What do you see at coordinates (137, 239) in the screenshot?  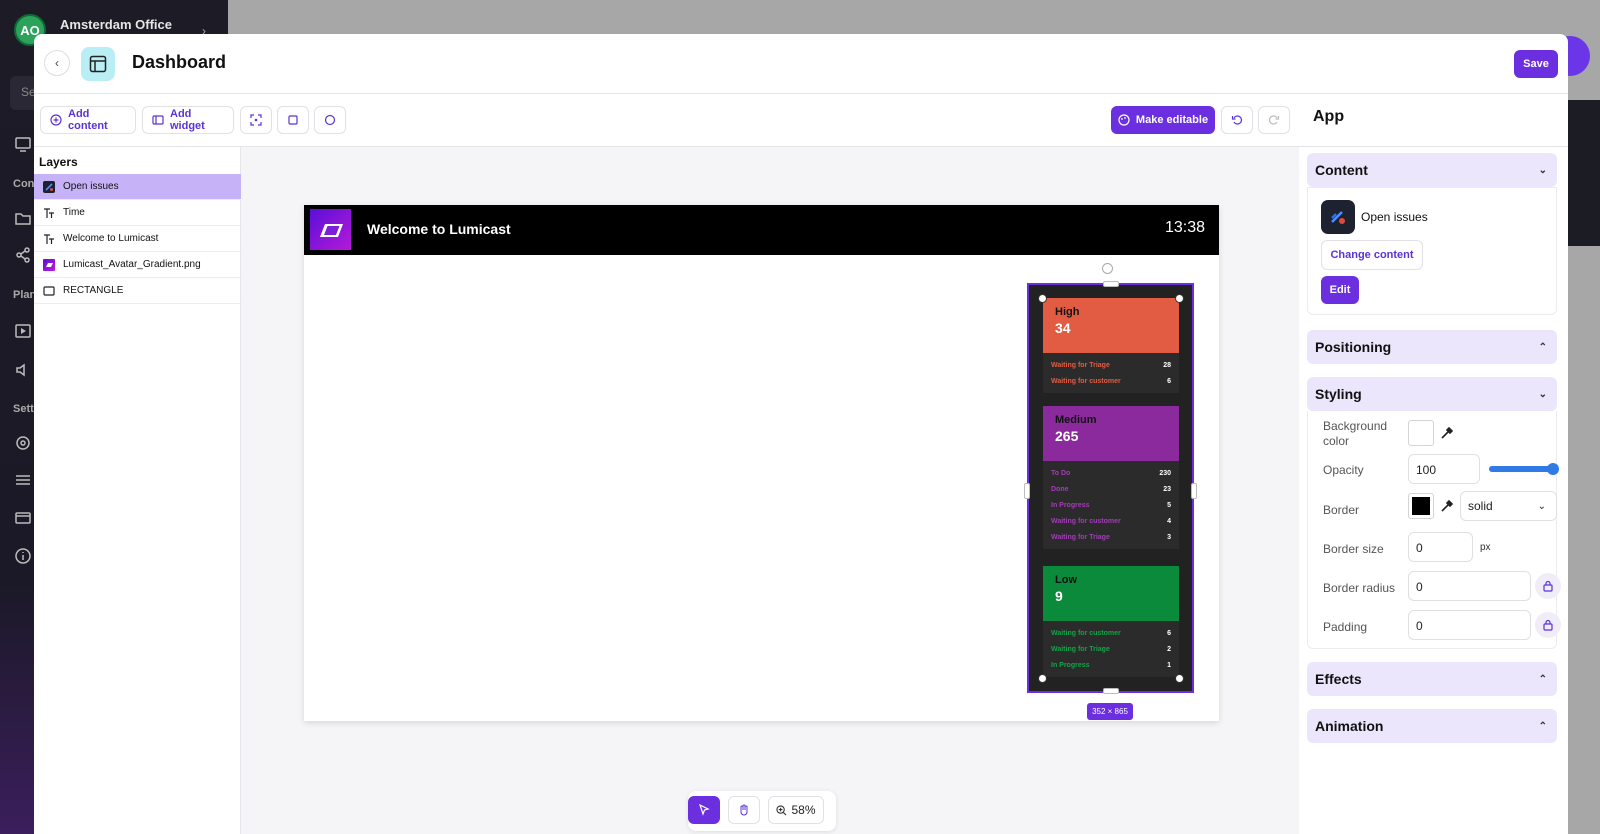 I see `layer-item-welcome: Welcome to Lumicast` at bounding box center [137, 239].